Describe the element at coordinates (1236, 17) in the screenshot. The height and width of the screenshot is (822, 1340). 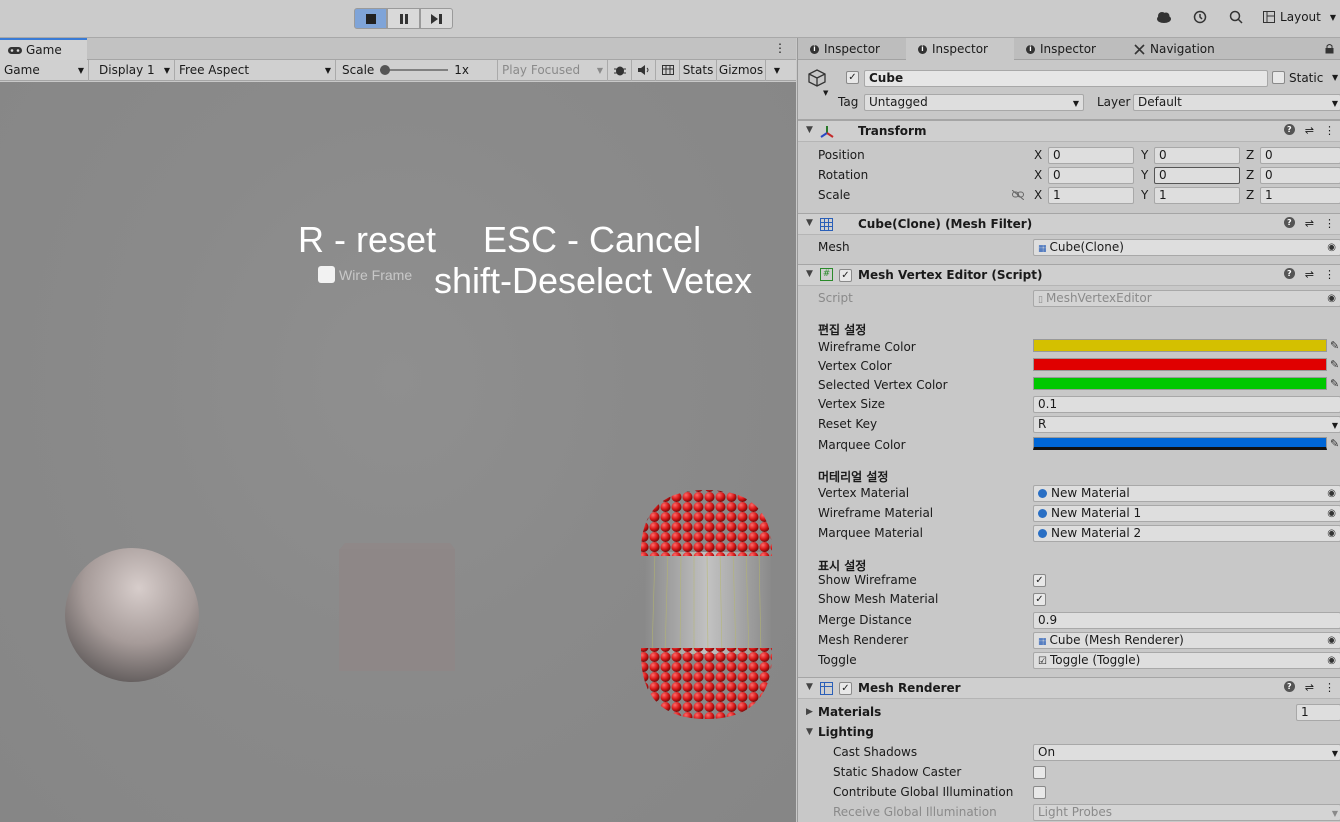
I see `search-icon` at that location.